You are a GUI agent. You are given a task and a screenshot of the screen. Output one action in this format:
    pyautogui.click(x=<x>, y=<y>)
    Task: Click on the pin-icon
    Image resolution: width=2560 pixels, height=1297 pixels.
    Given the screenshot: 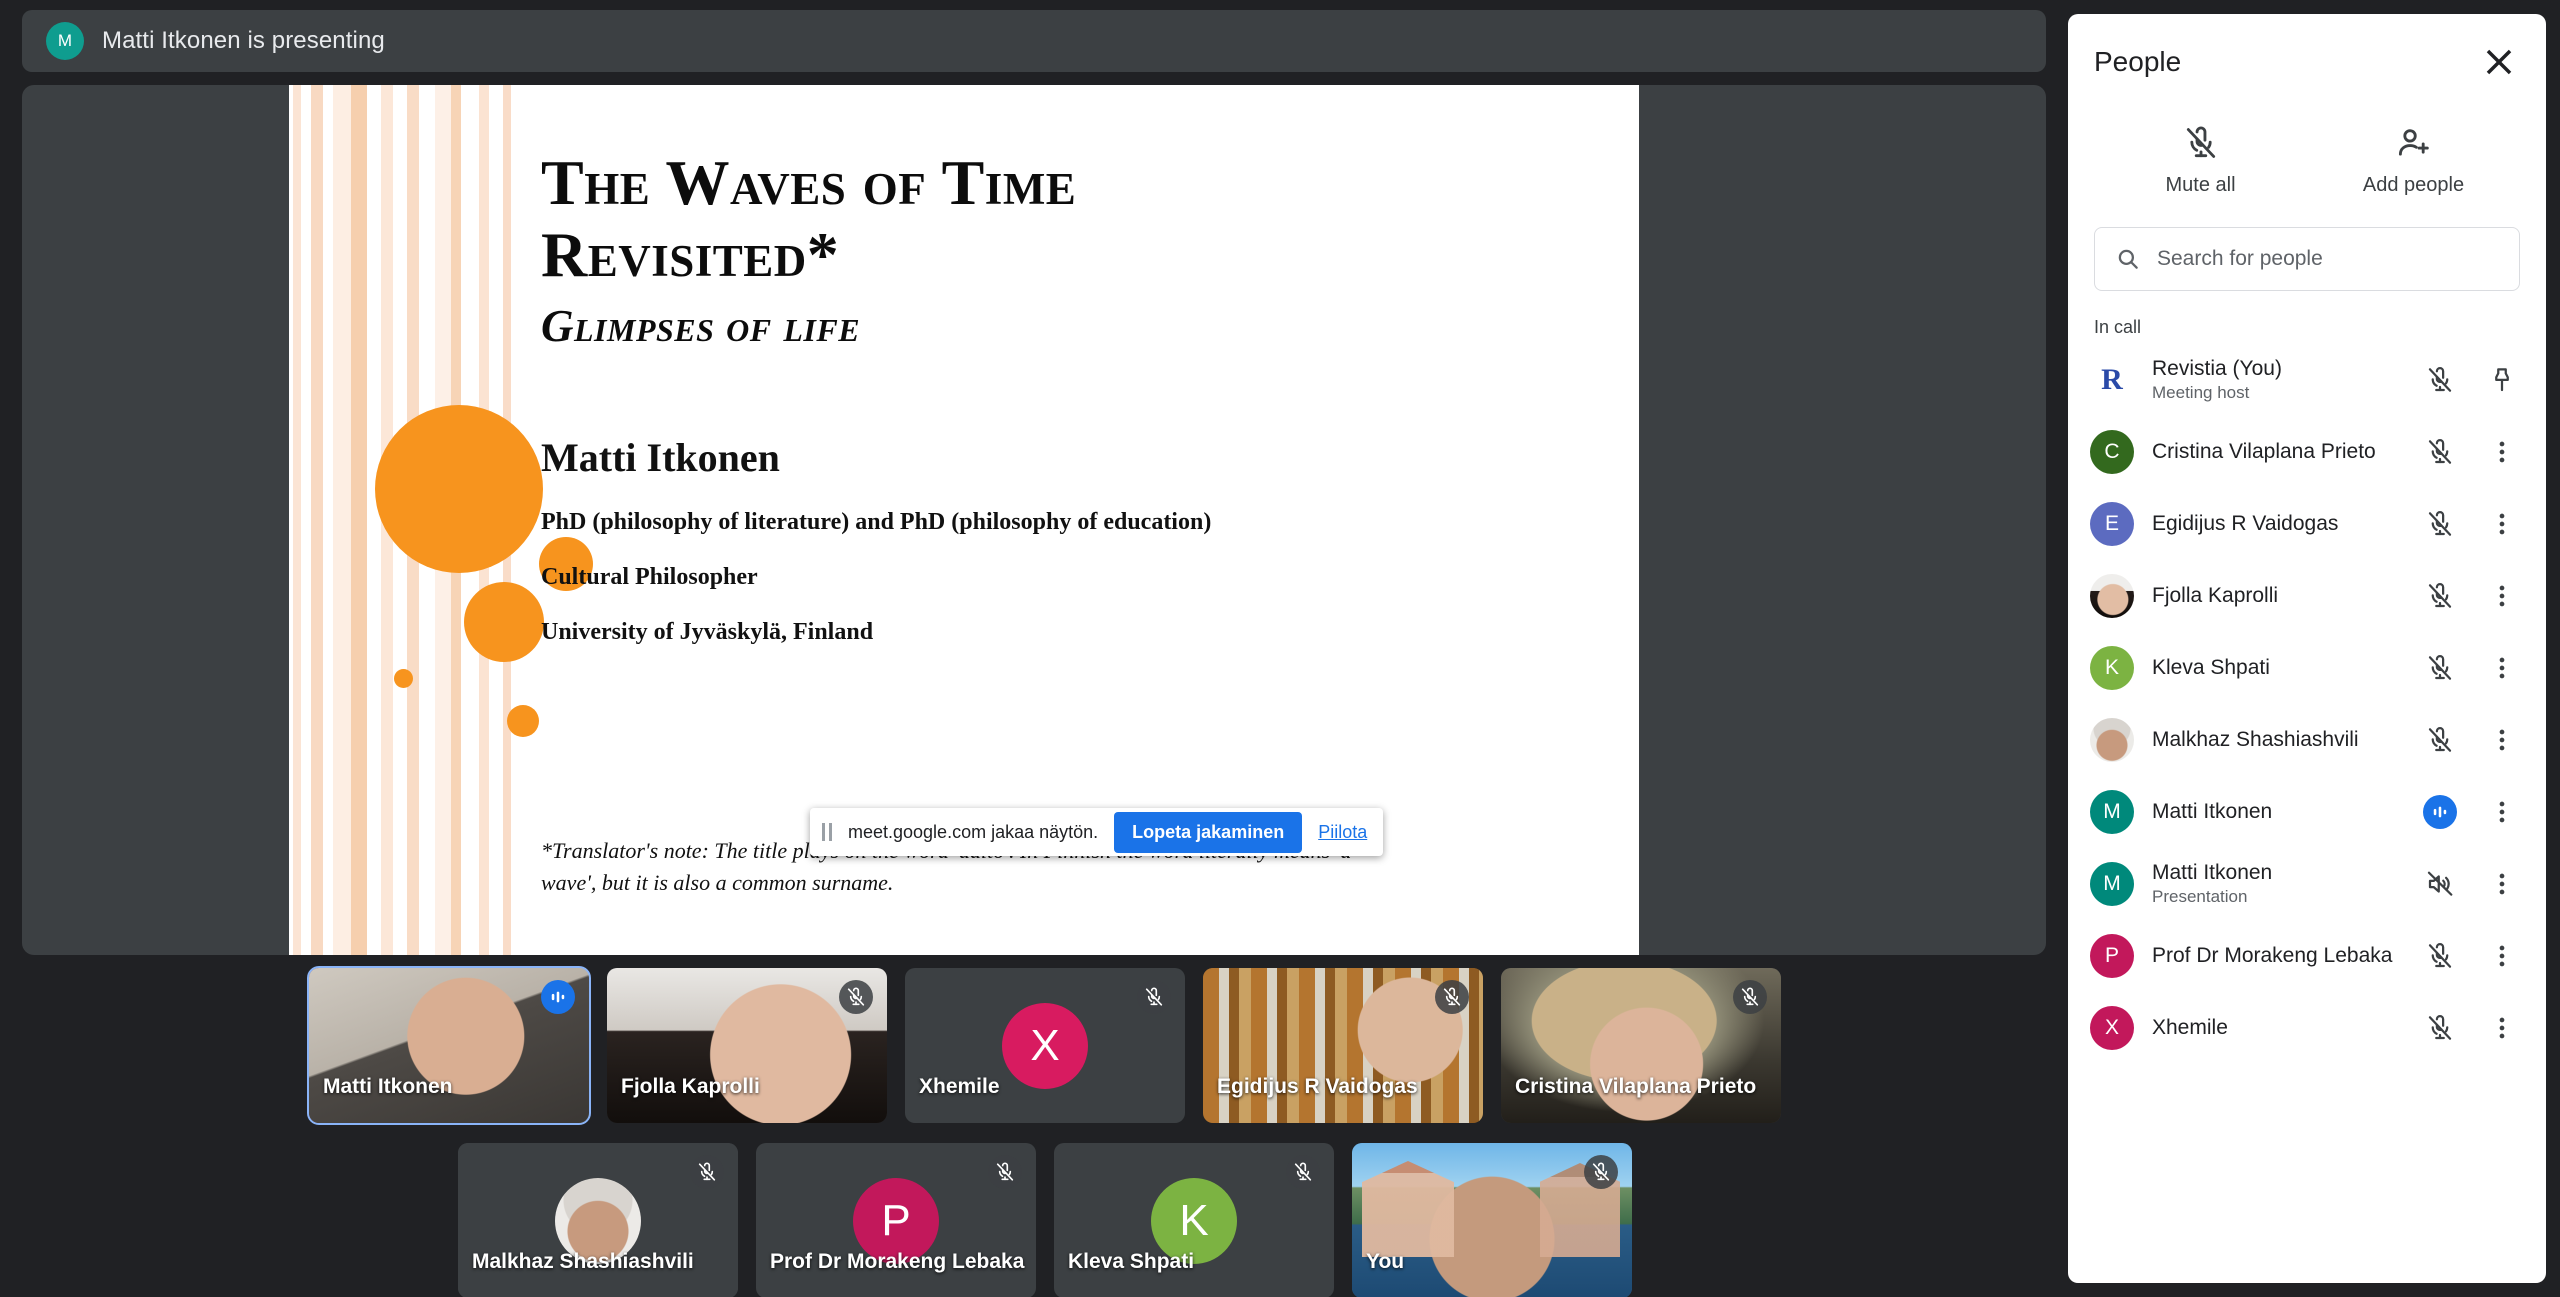 What is the action you would take?
    pyautogui.click(x=2502, y=380)
    